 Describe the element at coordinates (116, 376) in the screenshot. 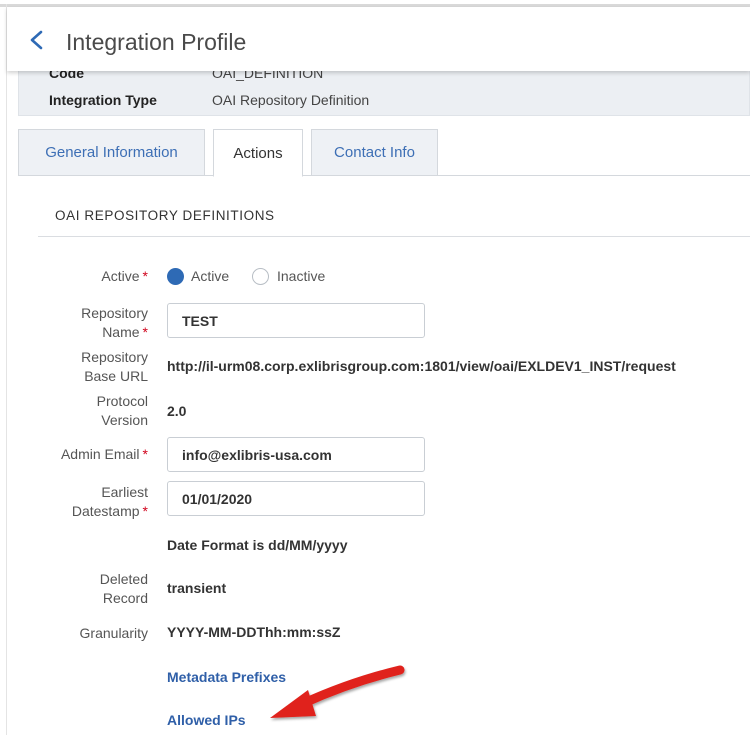

I see `repository-base-url-label-line2: Base URL` at that location.